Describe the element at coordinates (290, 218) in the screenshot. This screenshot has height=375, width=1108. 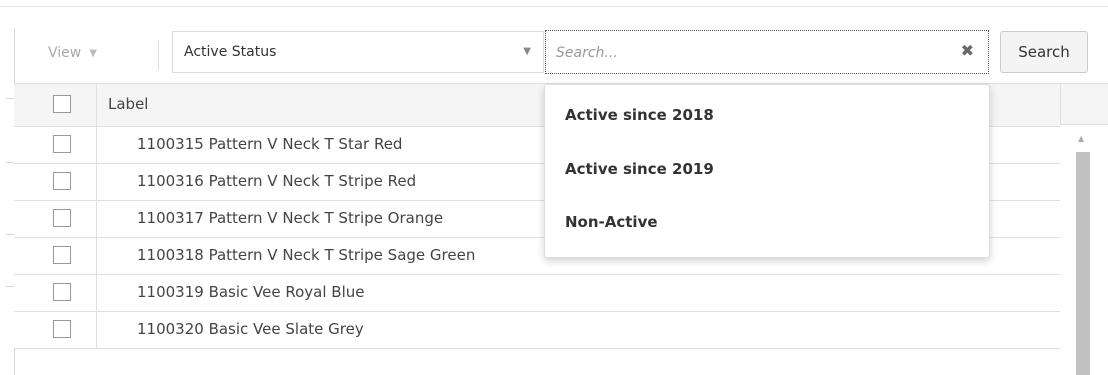
I see `row-label: 1100317 Pattern V Neck T Stripe Orange` at that location.